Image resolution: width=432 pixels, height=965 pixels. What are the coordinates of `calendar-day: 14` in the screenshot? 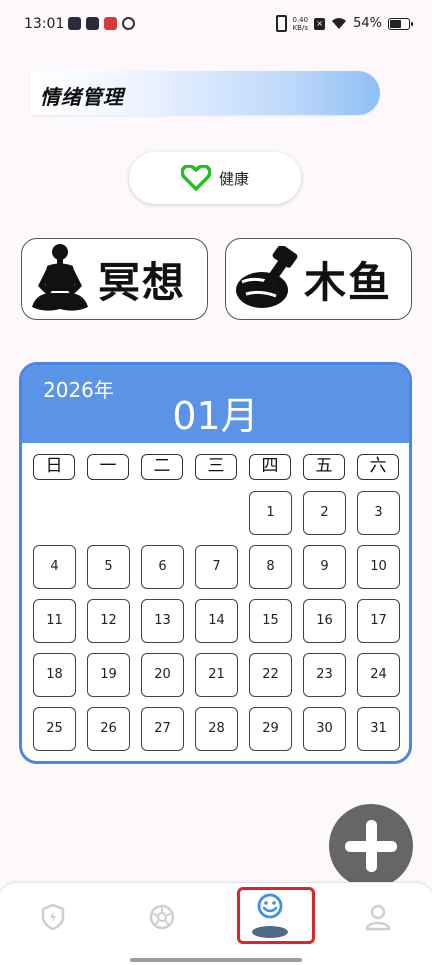 It's located at (216, 621).